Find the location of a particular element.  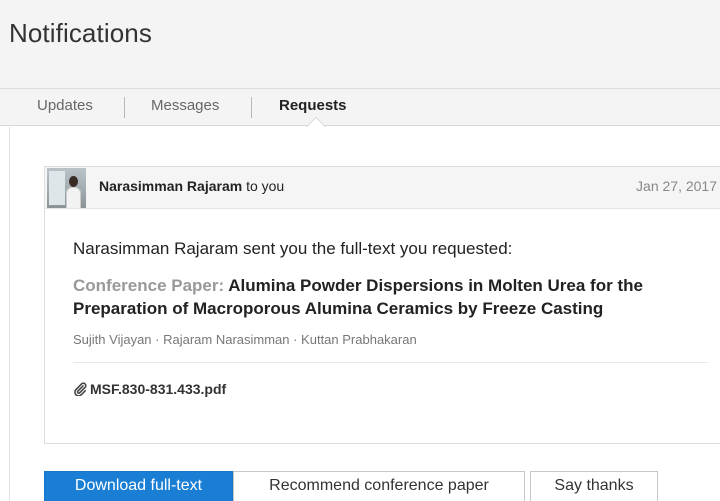

notification-date: Jan 27, 2017 is located at coordinates (676, 186).